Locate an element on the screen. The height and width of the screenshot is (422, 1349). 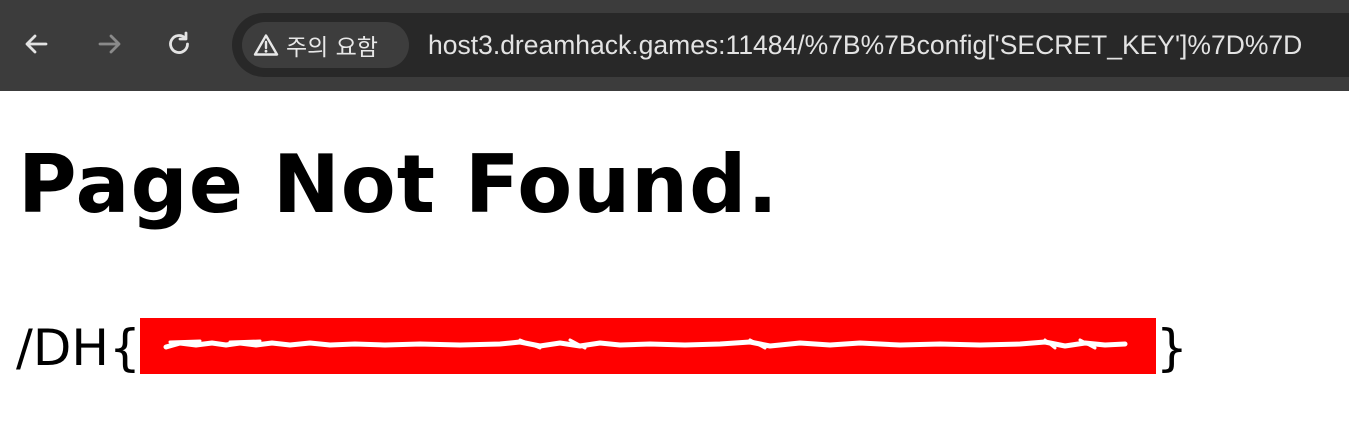
reload-icon is located at coordinates (179, 44).